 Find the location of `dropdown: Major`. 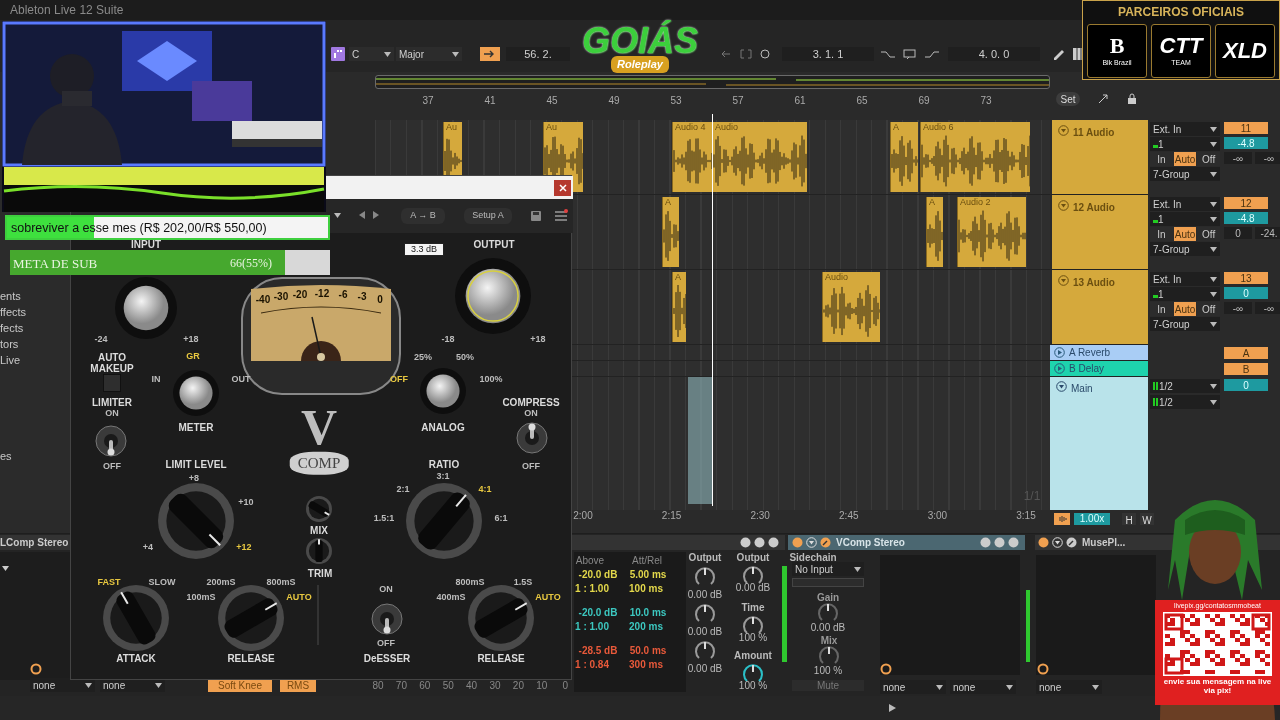

dropdown: Major is located at coordinates (429, 54).